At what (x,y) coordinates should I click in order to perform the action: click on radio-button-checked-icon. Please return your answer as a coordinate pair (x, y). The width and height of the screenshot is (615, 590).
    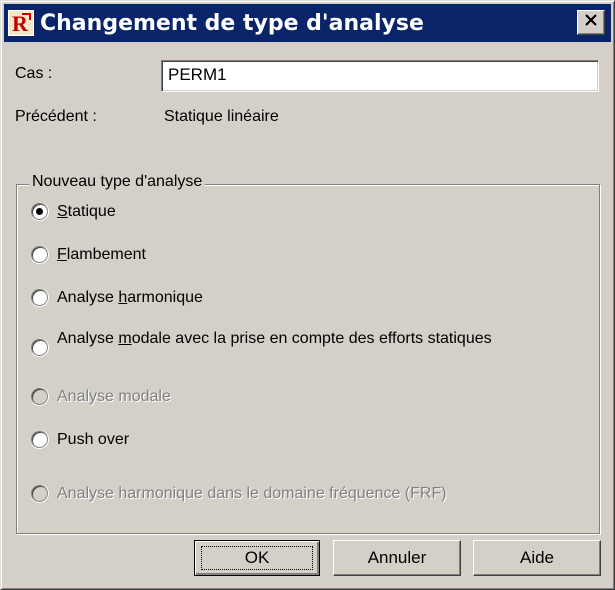
    Looking at the image, I should click on (39, 211).